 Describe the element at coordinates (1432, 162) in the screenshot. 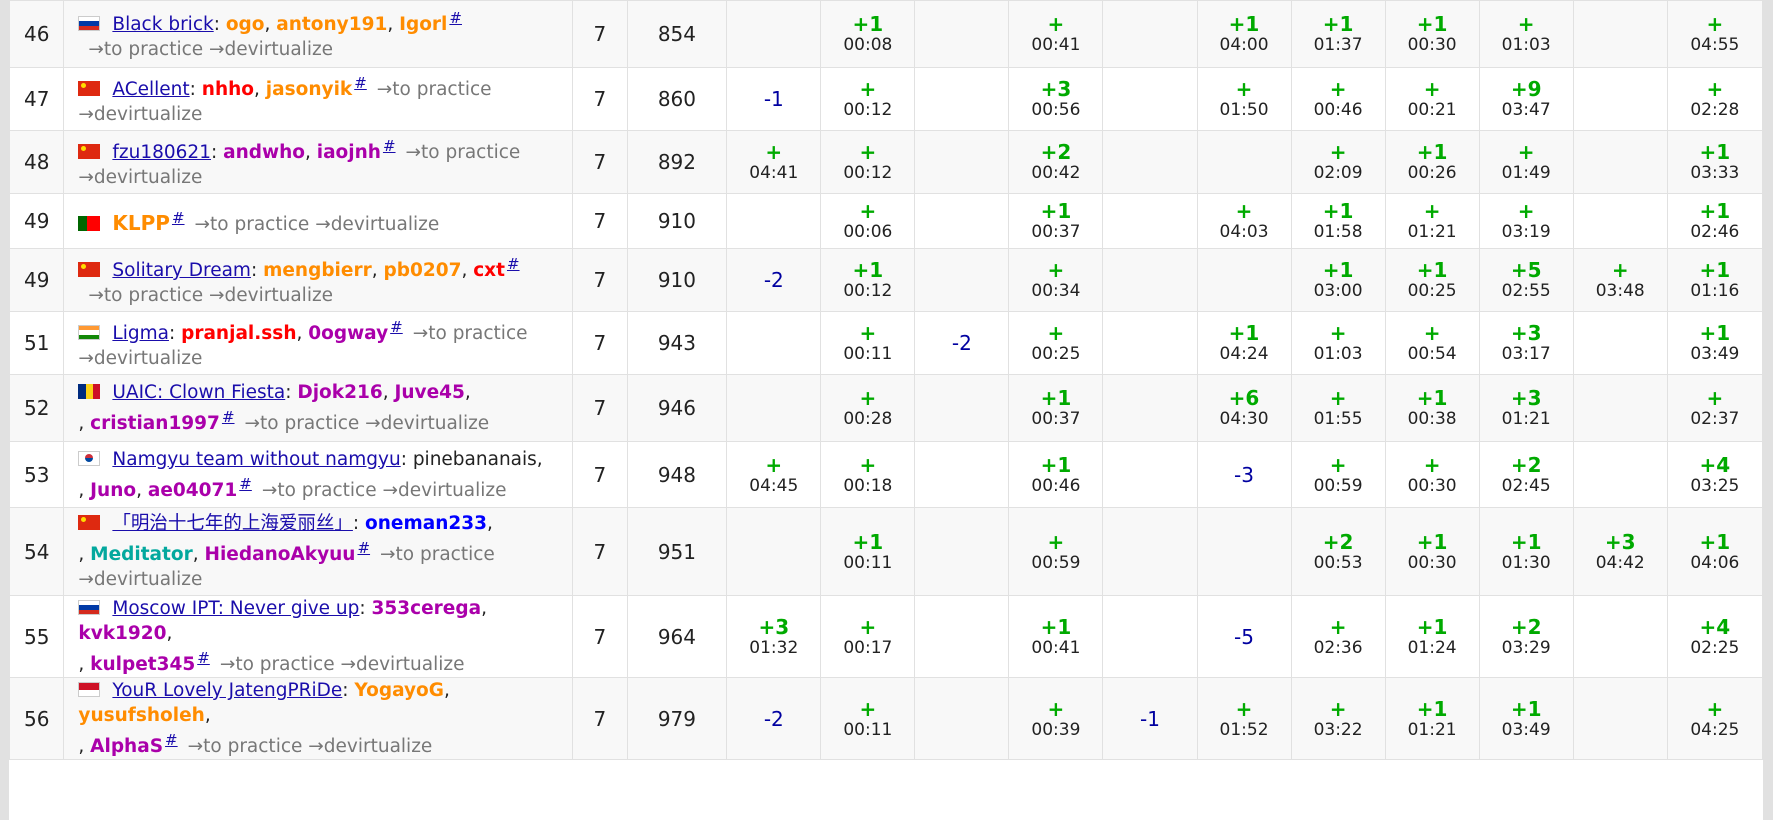

I see `problem-cell: +1 00:26` at that location.